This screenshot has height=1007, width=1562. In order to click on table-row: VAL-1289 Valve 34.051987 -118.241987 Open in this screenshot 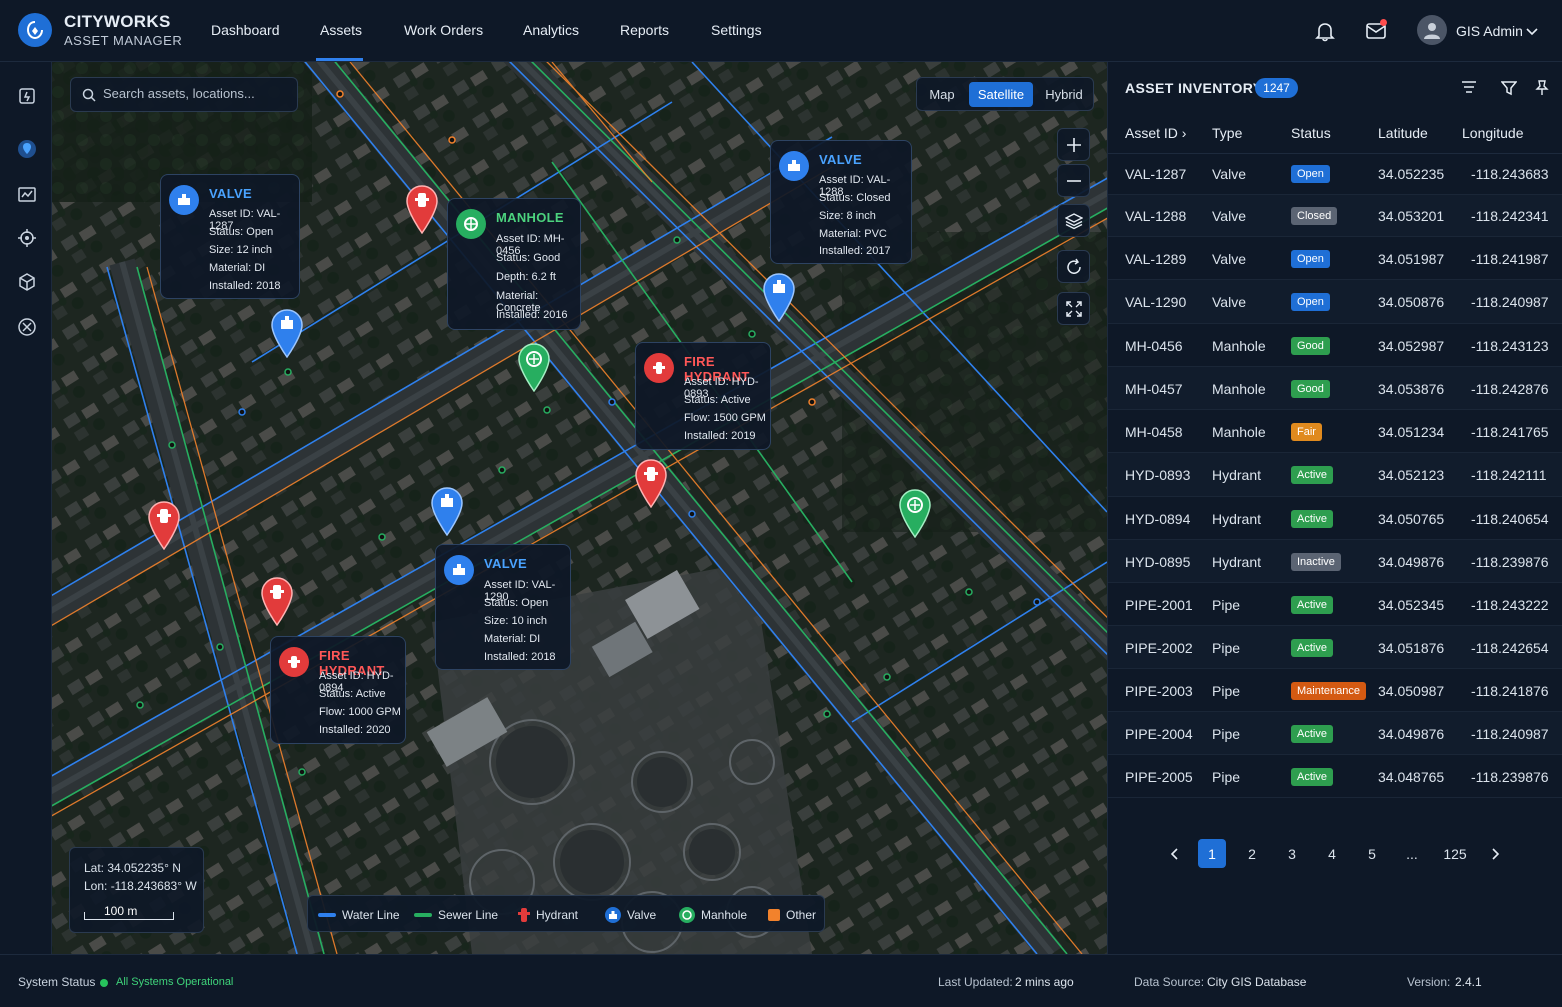, I will do `click(1335, 258)`.